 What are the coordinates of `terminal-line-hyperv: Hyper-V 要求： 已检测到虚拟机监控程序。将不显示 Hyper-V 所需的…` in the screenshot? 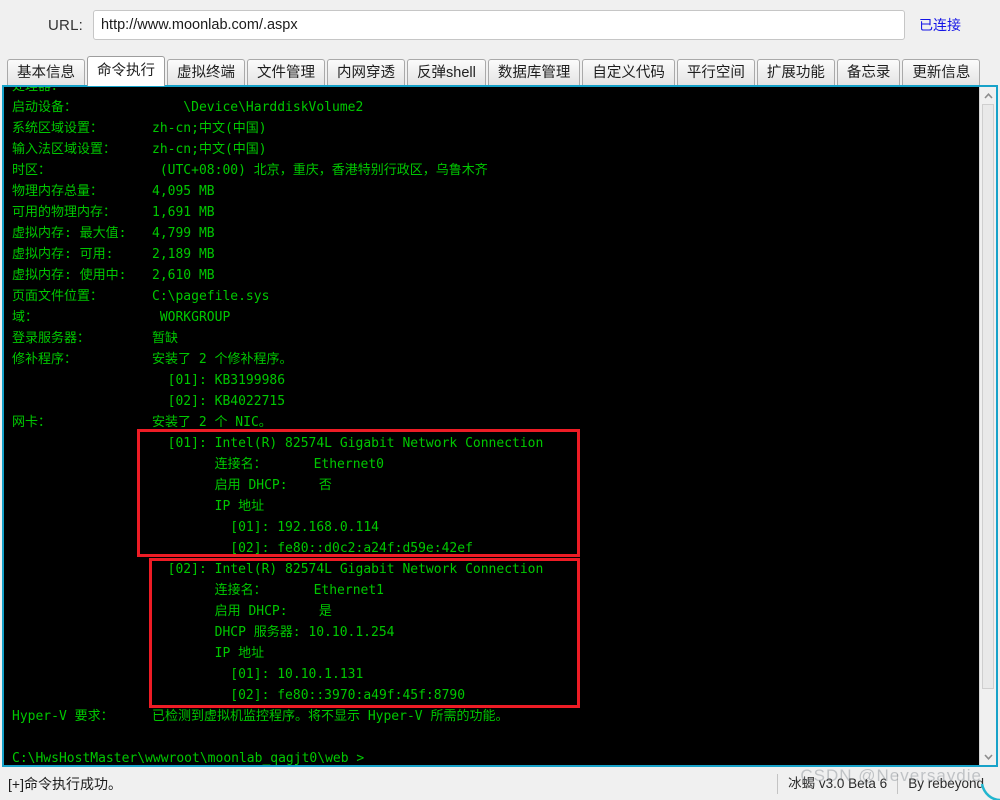 It's located at (485, 716).